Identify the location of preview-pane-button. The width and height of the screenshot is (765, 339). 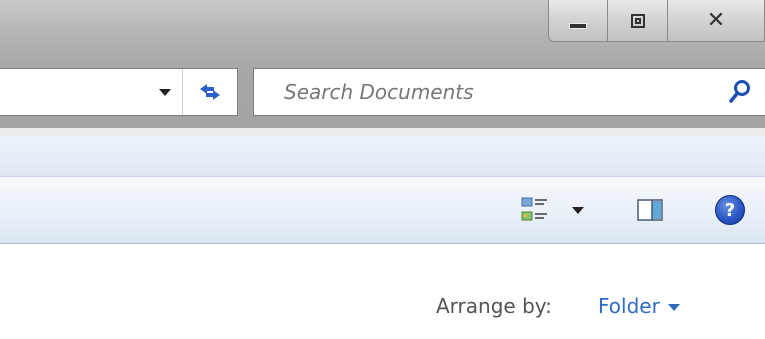
(650, 210).